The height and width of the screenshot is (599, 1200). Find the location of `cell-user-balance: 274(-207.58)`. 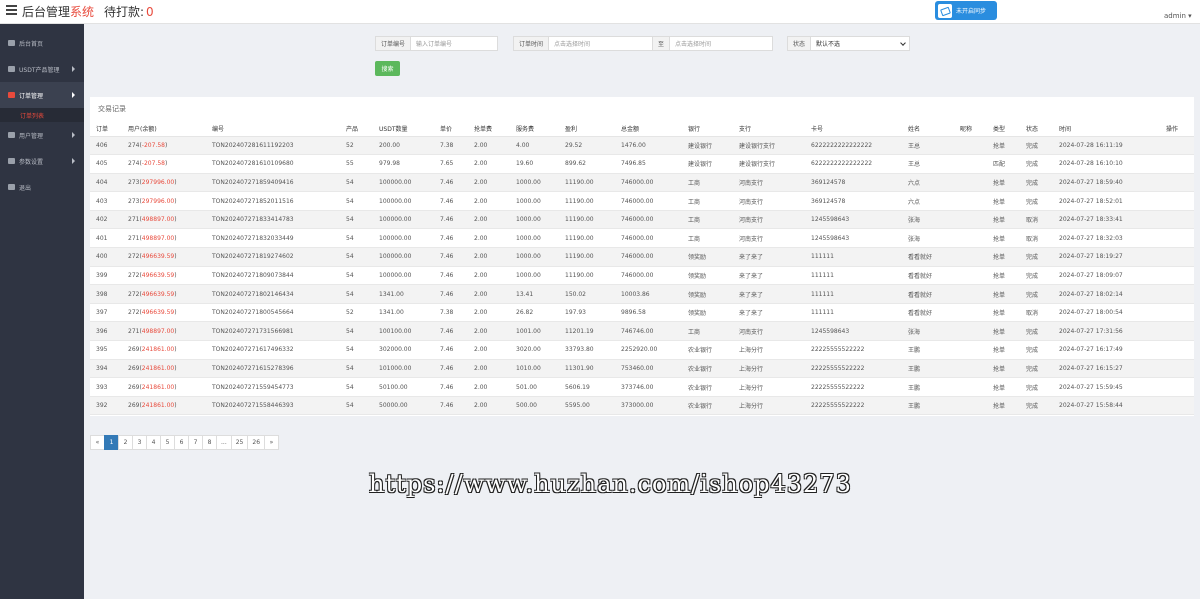

cell-user-balance: 274(-207.58) is located at coordinates (164, 164).